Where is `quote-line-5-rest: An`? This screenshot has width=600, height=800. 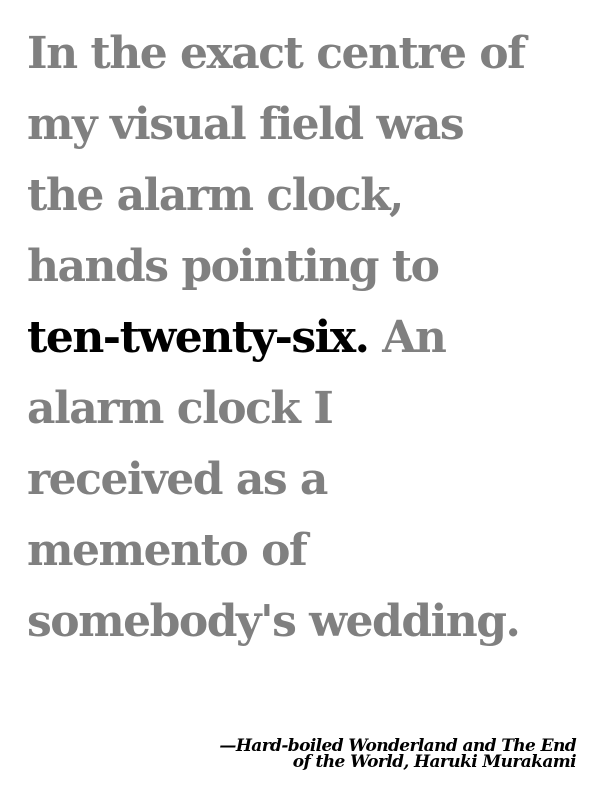 quote-line-5-rest: An is located at coordinates (407, 337).